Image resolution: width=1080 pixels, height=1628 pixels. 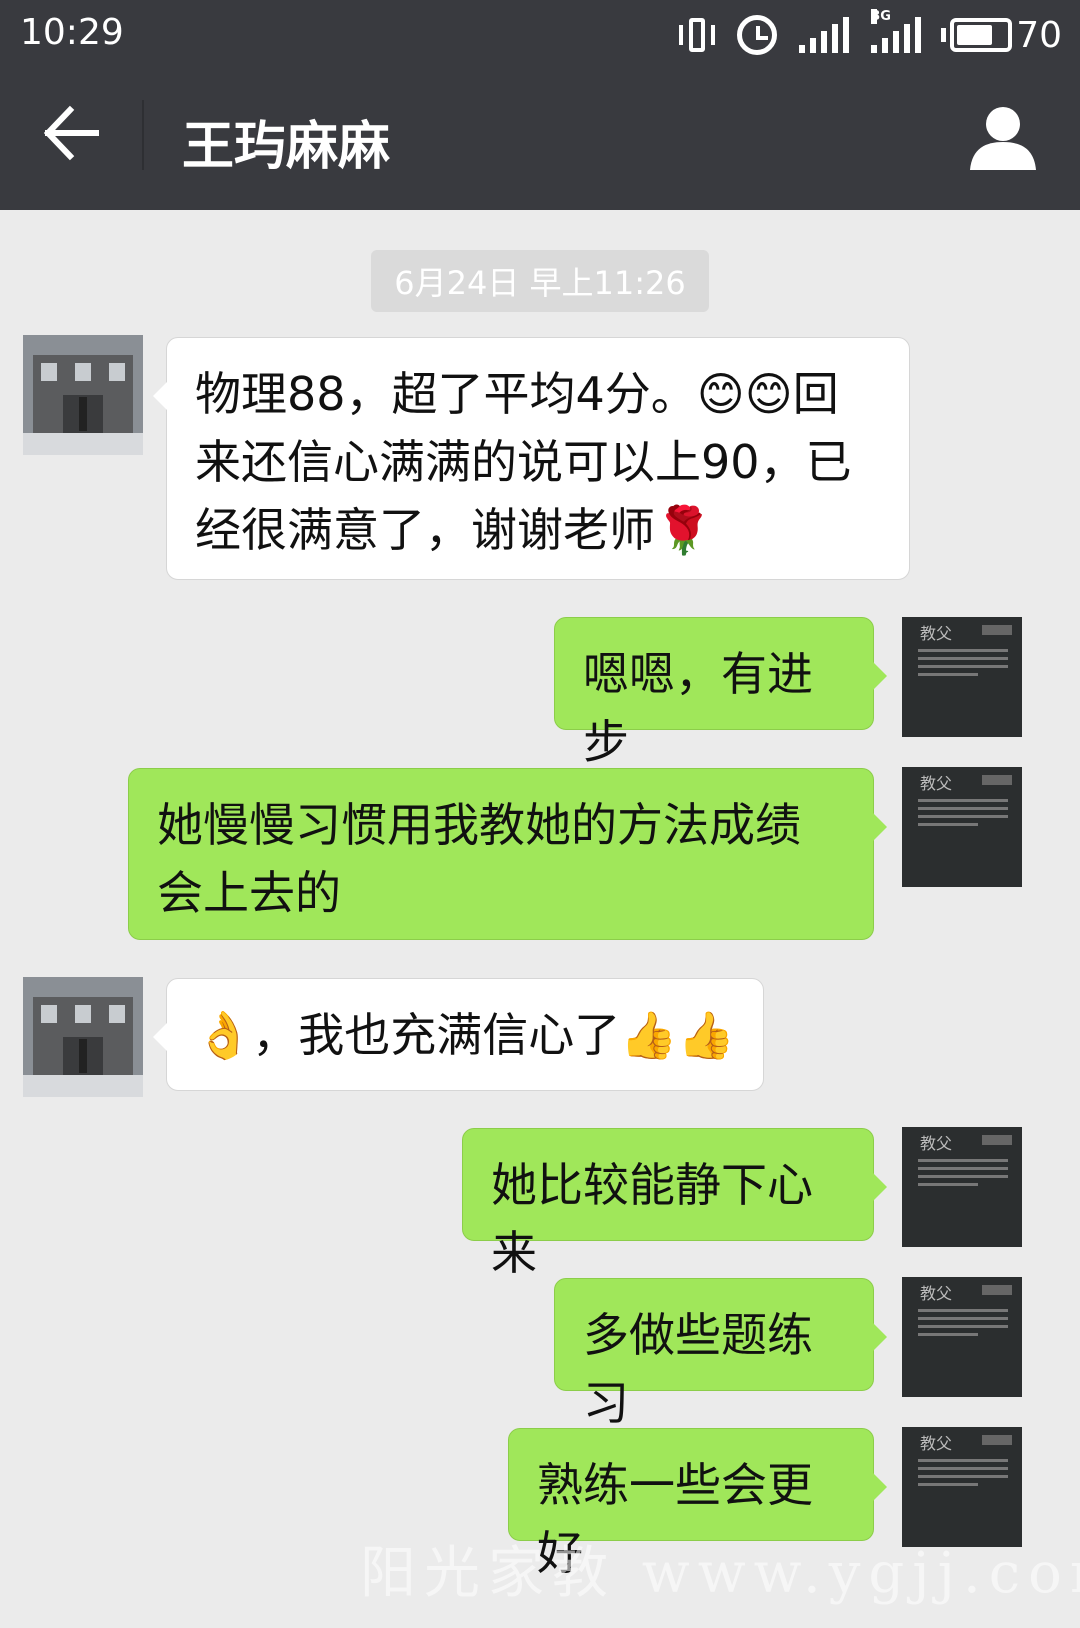 I want to click on message-bubble-outgoing: 多做些题练习, so click(x=720, y=1354).